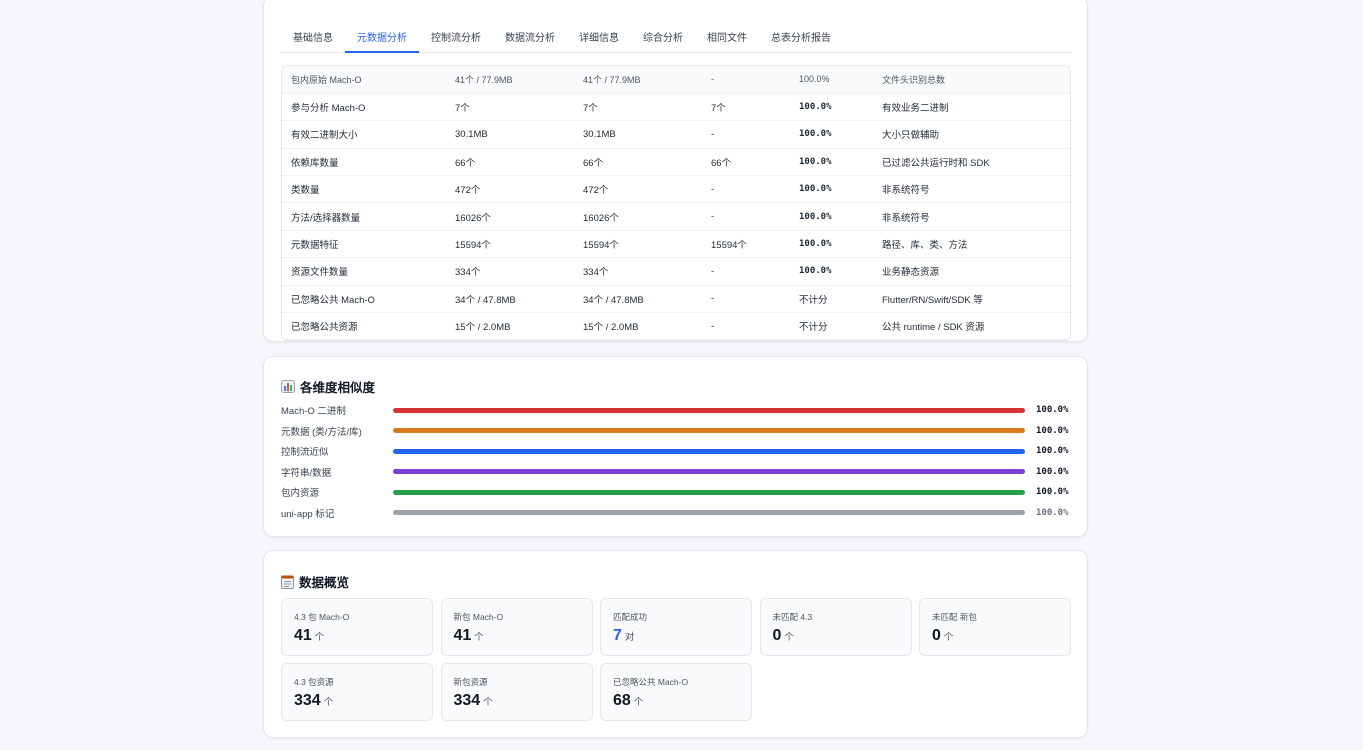 This screenshot has width=1363, height=750. I want to click on cell-a: 34个 / 47.8MB, so click(510, 299).